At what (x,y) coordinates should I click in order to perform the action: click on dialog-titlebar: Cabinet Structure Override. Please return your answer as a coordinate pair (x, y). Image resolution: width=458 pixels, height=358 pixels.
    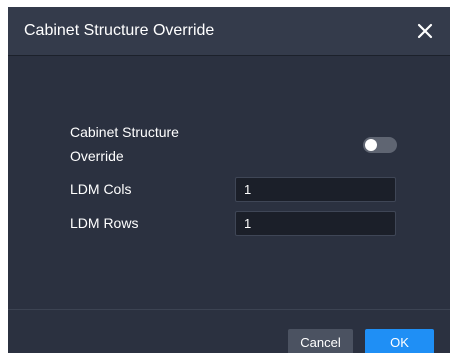
    Looking at the image, I should click on (229, 31).